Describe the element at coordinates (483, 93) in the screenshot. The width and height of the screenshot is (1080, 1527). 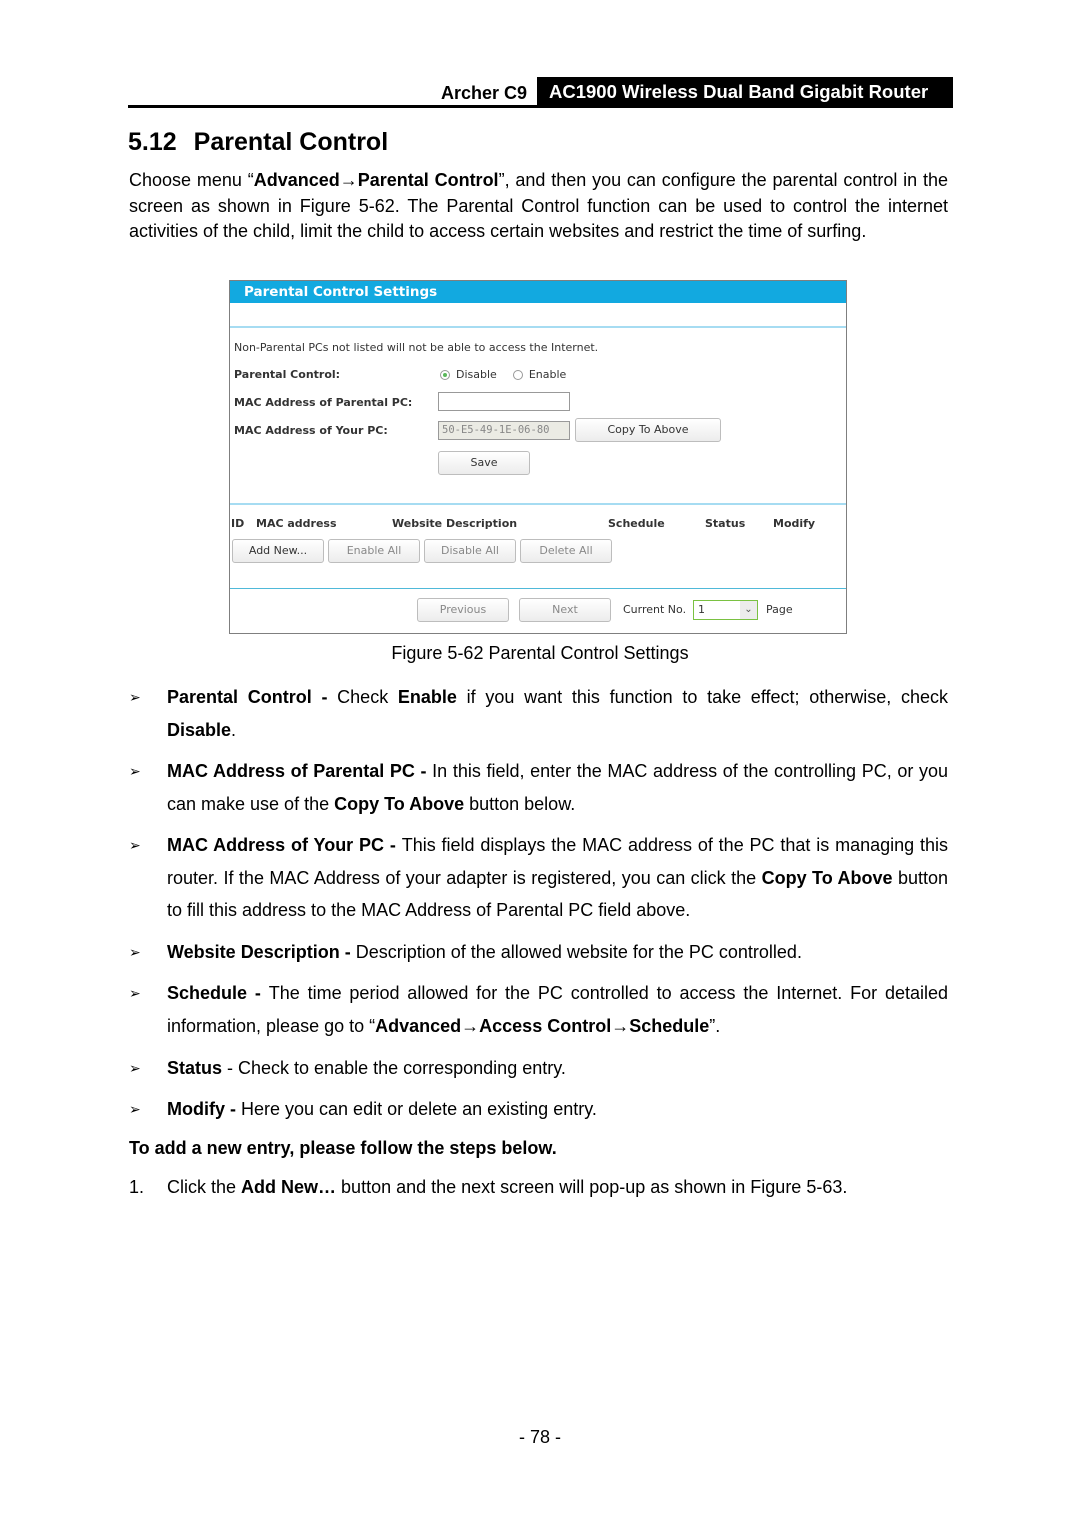
I see `header-model: Archer C9` at that location.